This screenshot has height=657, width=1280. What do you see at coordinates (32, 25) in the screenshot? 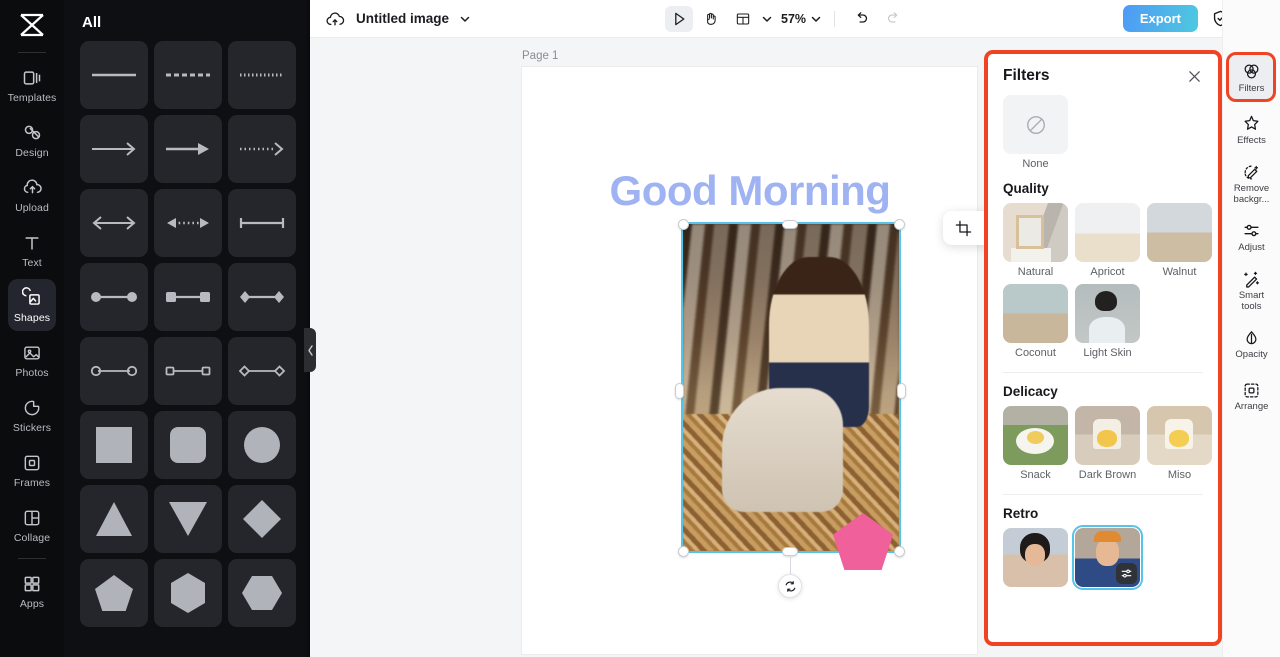
I see `capcut-logo-icon` at bounding box center [32, 25].